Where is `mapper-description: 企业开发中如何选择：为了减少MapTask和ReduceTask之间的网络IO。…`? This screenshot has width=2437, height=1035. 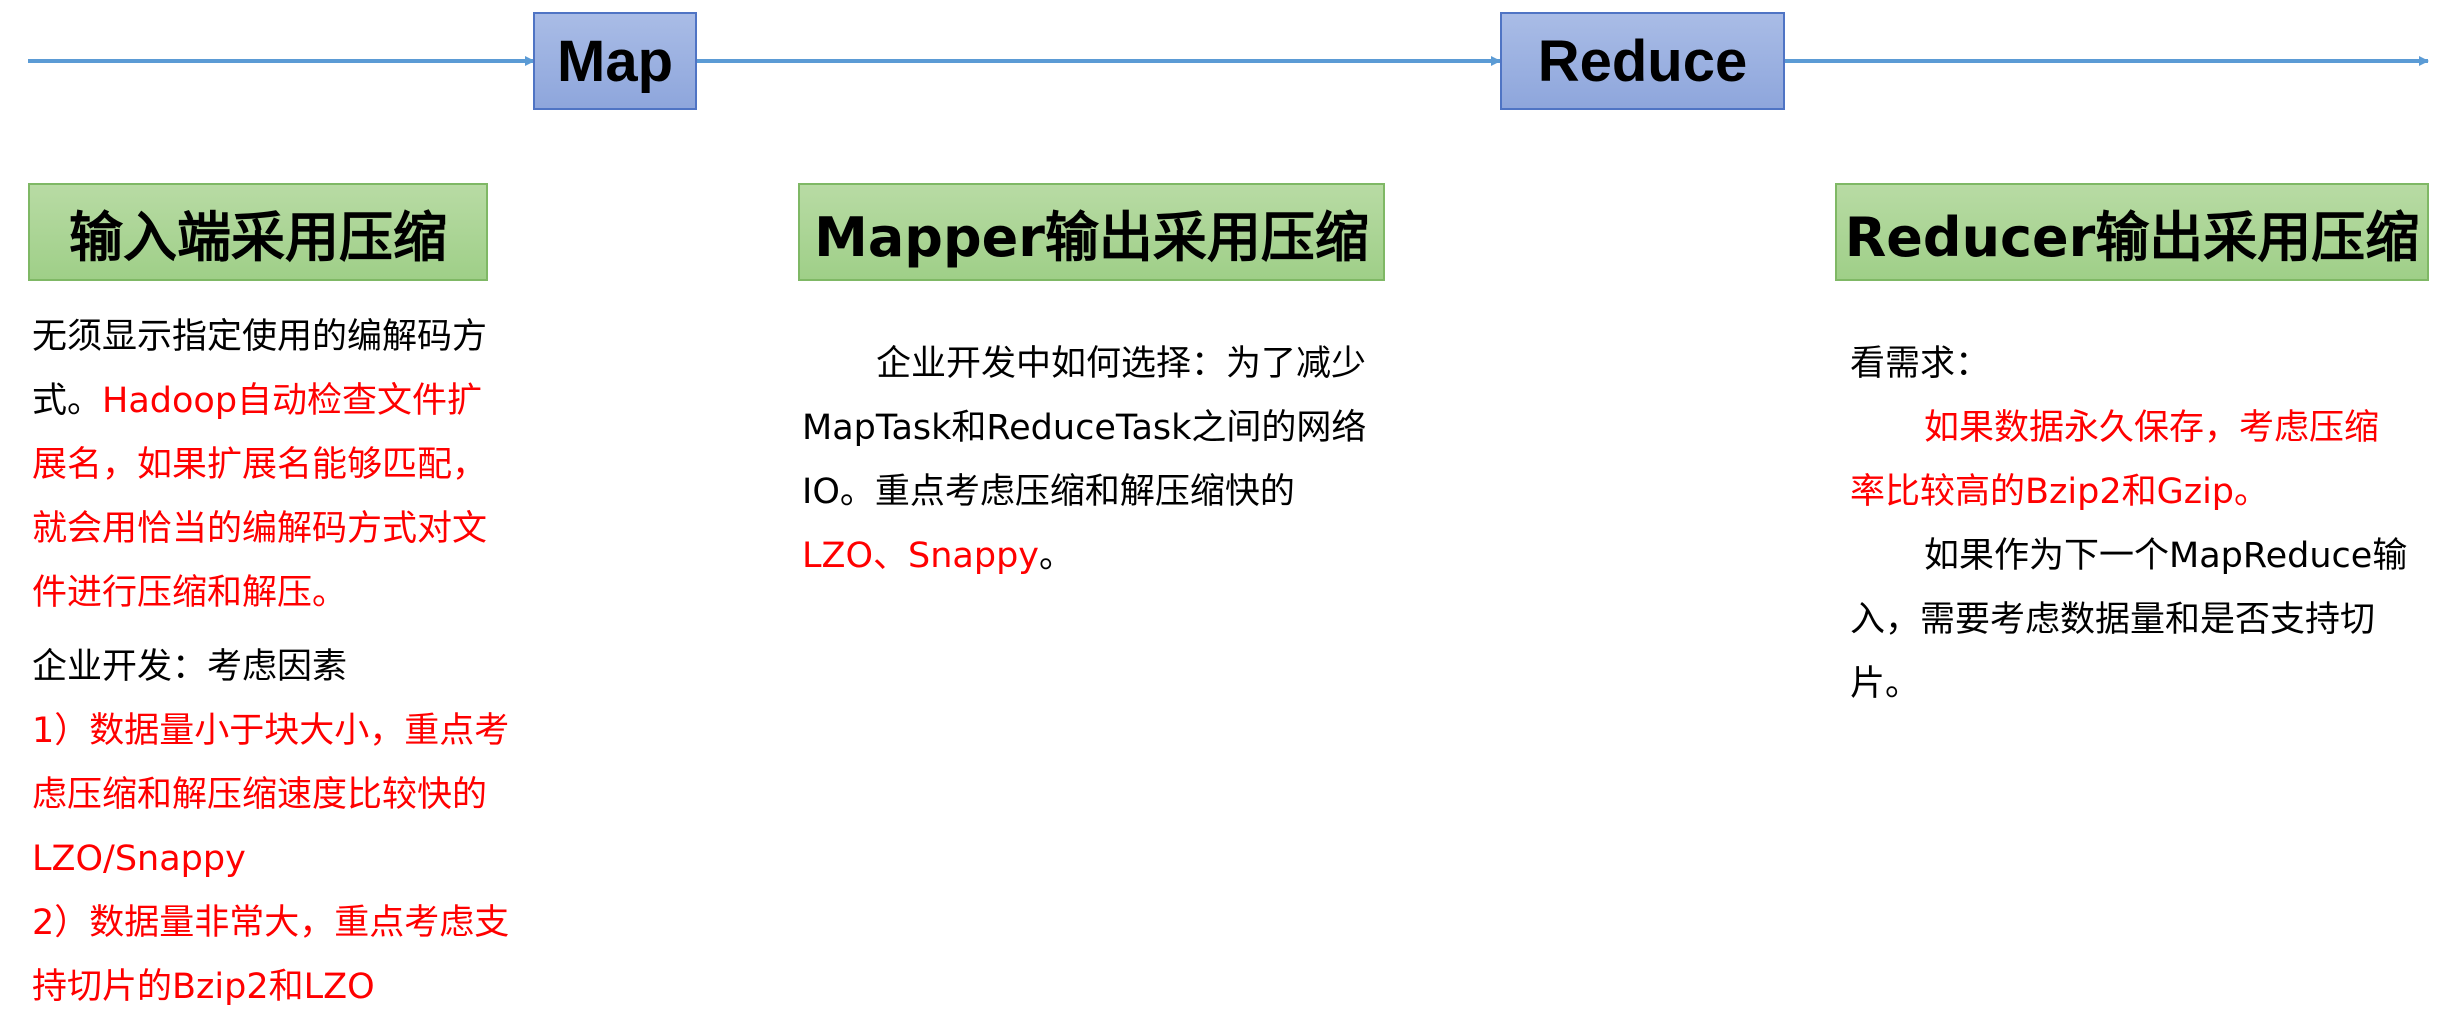
mapper-description: 企业开发中如何选择：为了减少MapTask和ReduceTask之间的网络IO。… is located at coordinates (1087, 460).